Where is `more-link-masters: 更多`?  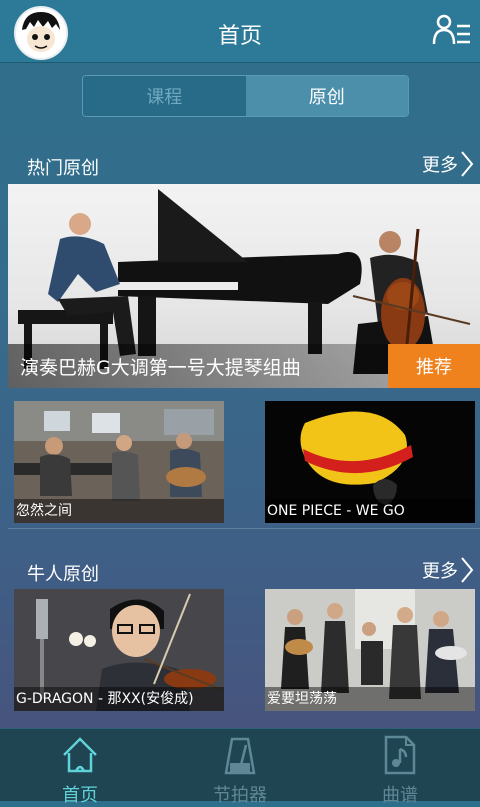
more-link-masters: 更多 is located at coordinates (448, 570).